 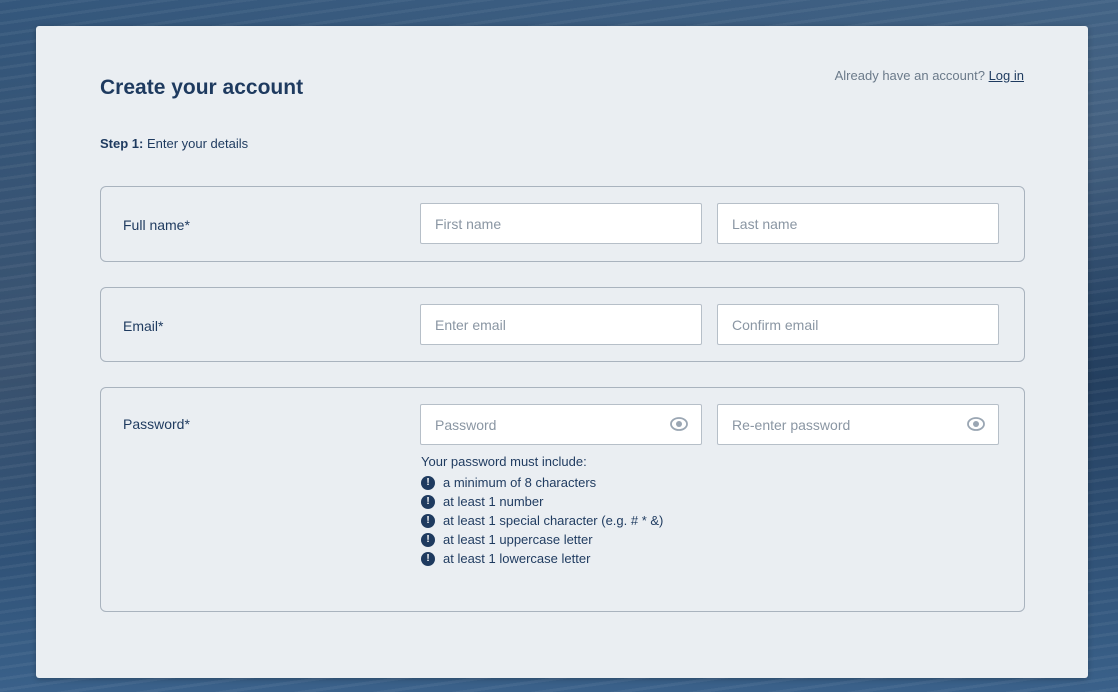 I want to click on full-name-label: Full name*, so click(x=156, y=225).